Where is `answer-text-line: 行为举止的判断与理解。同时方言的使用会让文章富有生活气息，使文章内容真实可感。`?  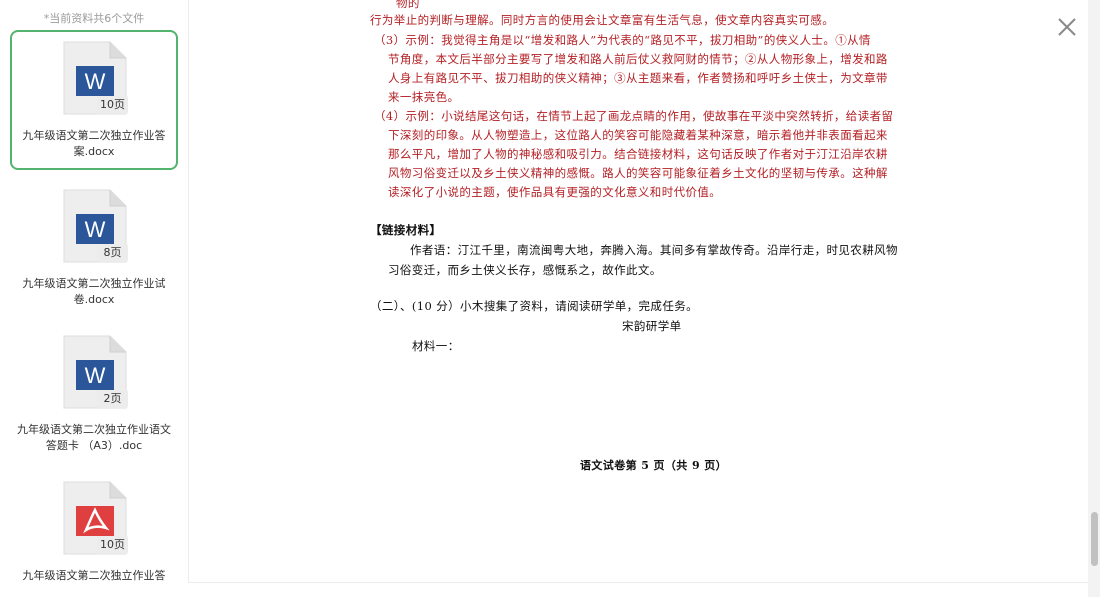
answer-text-line: 行为举止的判断与理解。同时方言的使用会让文章富有生活气息，使文章内容真实可感。 is located at coordinates (602, 20).